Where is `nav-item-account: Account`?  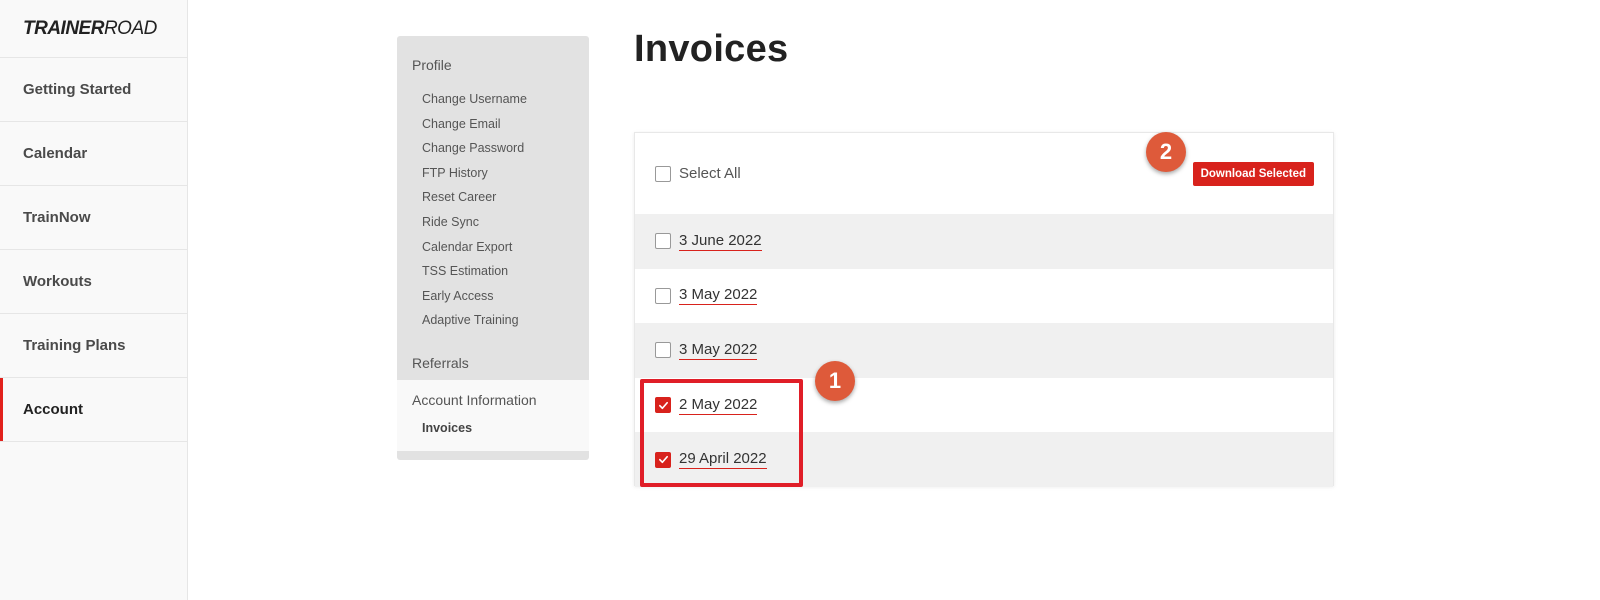
nav-item-account: Account is located at coordinates (93, 410).